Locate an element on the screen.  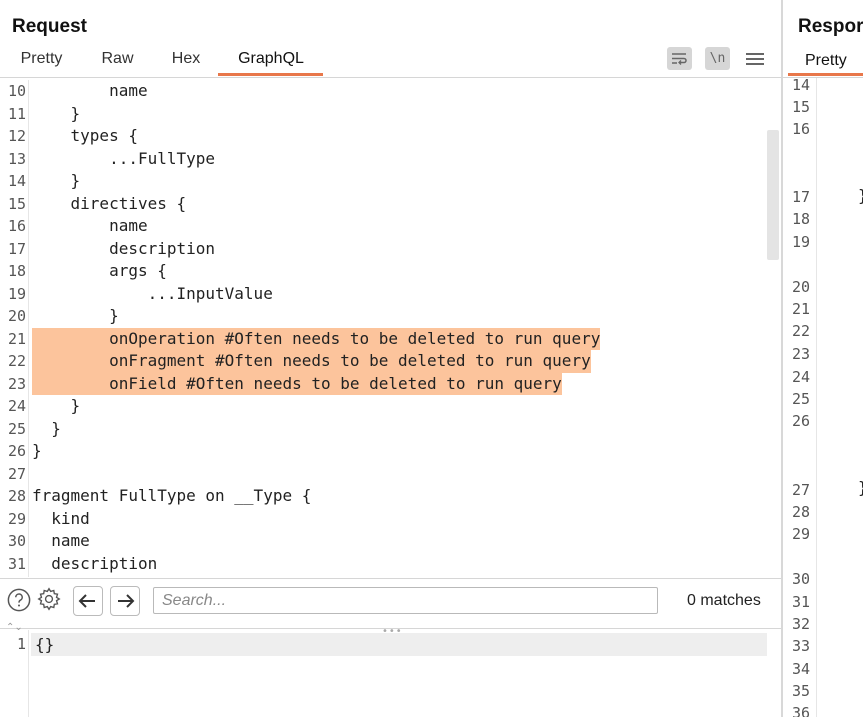
line-number: 25 is located at coordinates (16, 428).